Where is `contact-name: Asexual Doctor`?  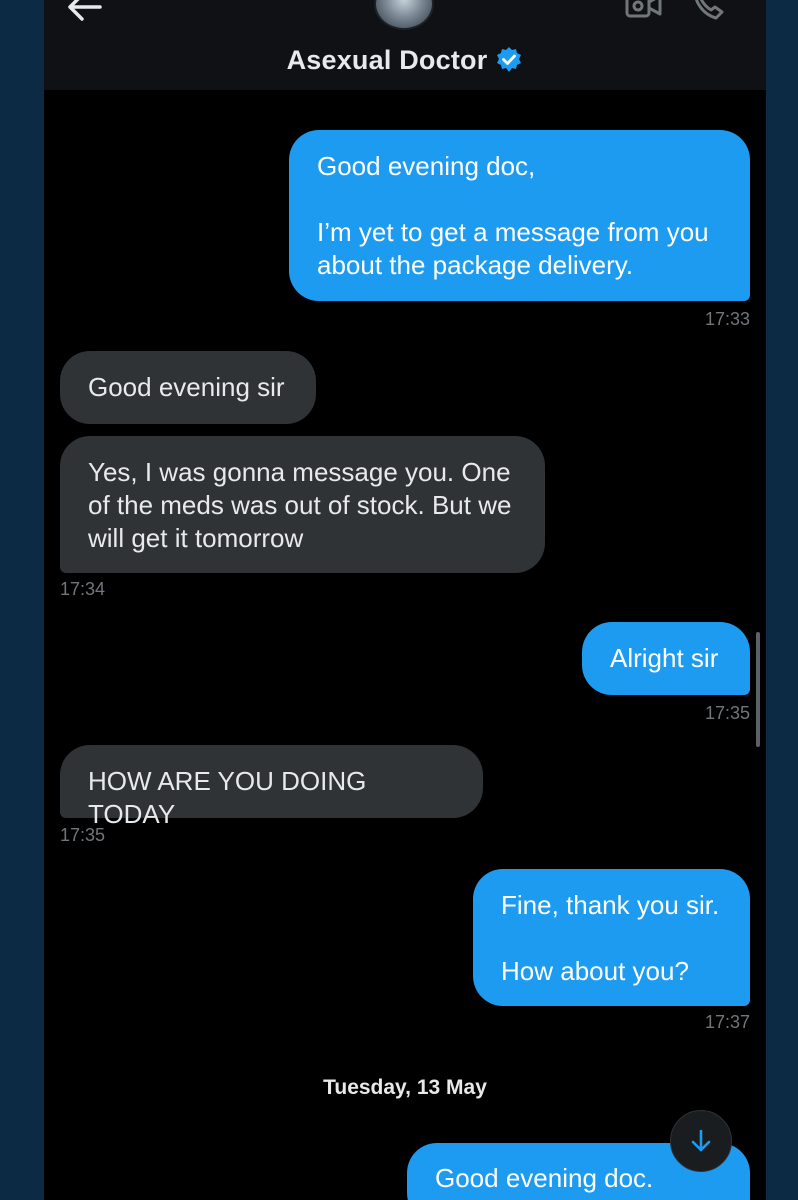 contact-name: Asexual Doctor is located at coordinates (387, 59).